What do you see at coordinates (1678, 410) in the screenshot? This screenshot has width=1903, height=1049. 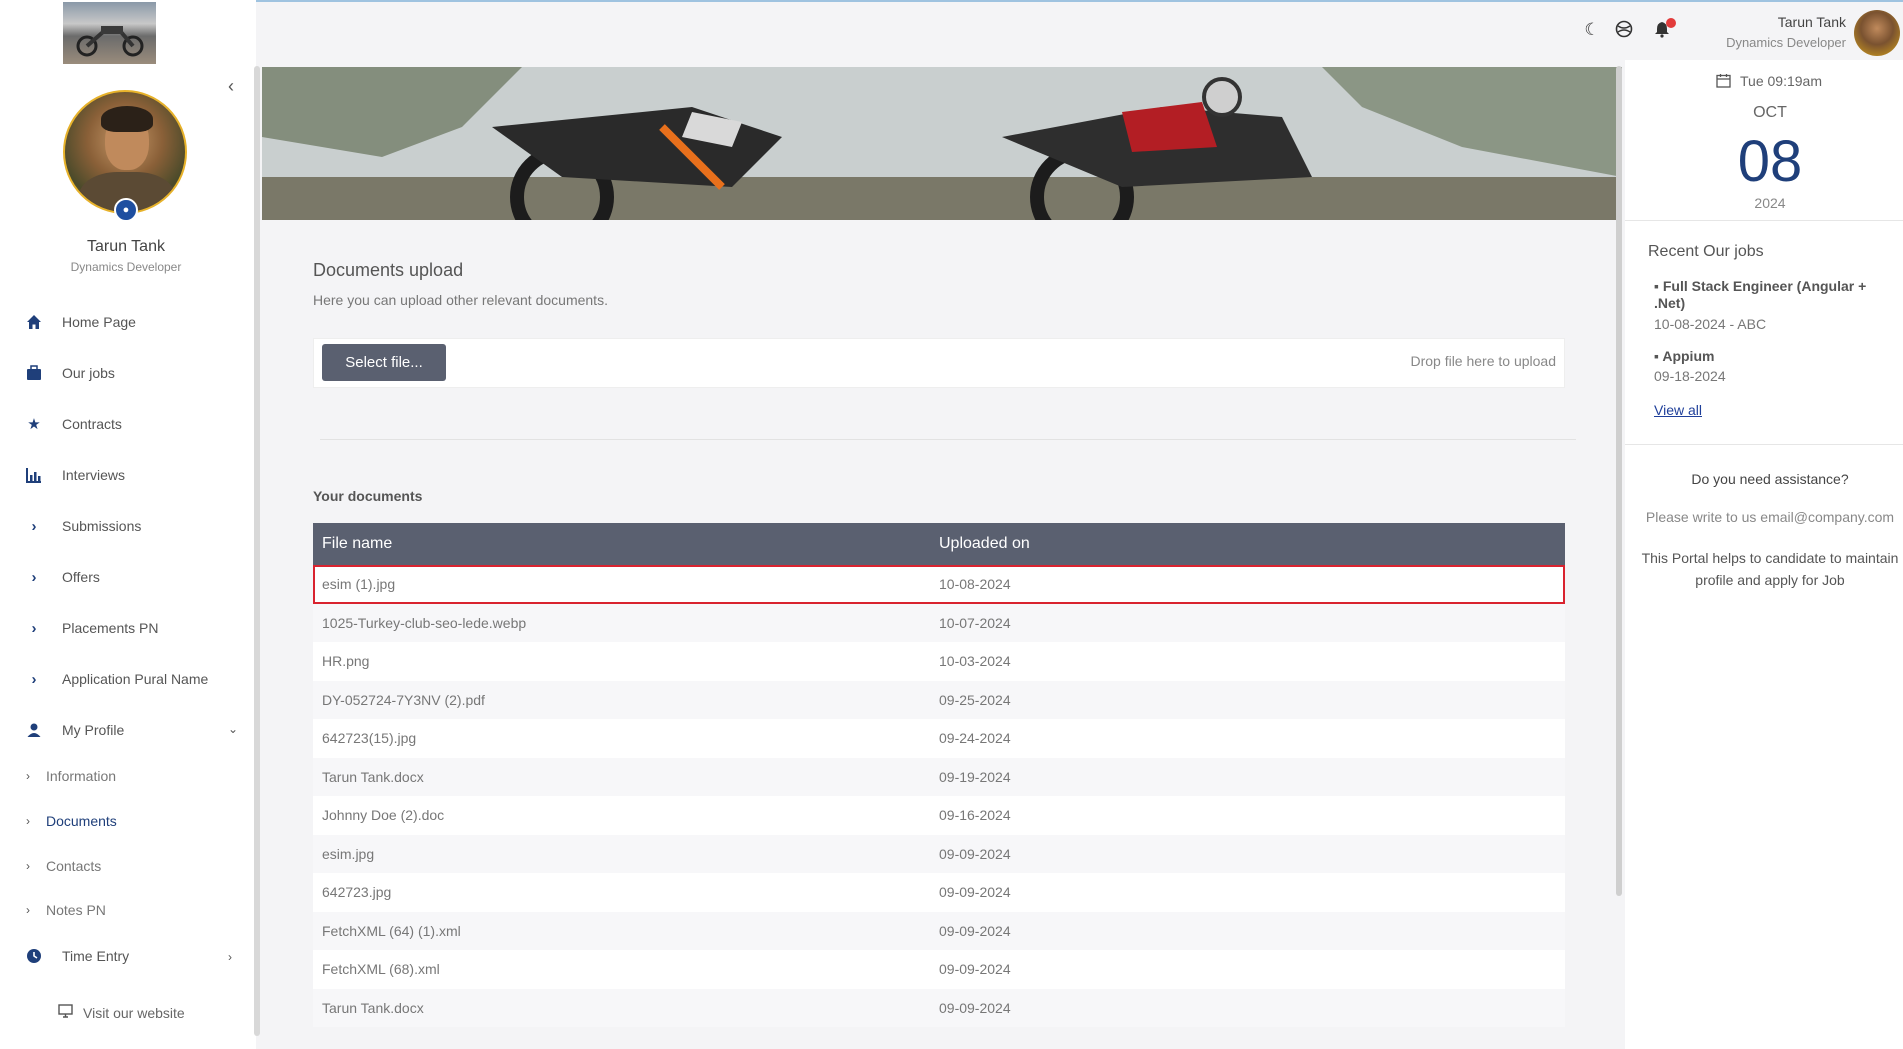 I see `view-all-link: View all` at bounding box center [1678, 410].